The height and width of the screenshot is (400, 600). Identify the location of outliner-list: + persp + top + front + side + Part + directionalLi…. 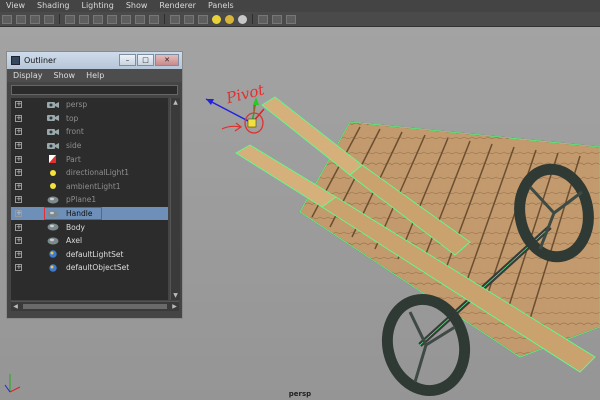
(89, 199).